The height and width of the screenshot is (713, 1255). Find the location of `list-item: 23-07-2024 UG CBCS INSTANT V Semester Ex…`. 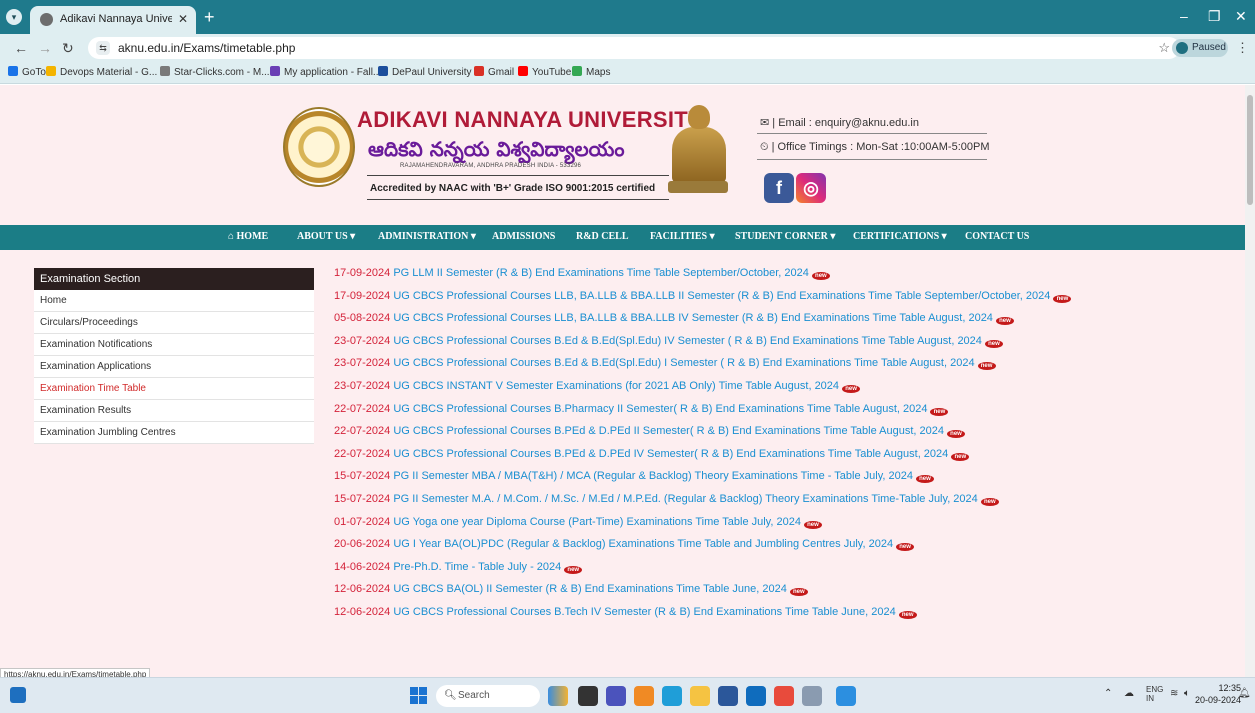

list-item: 23-07-2024 UG CBCS INSTANT V Semester Ex… is located at coordinates (784, 391).